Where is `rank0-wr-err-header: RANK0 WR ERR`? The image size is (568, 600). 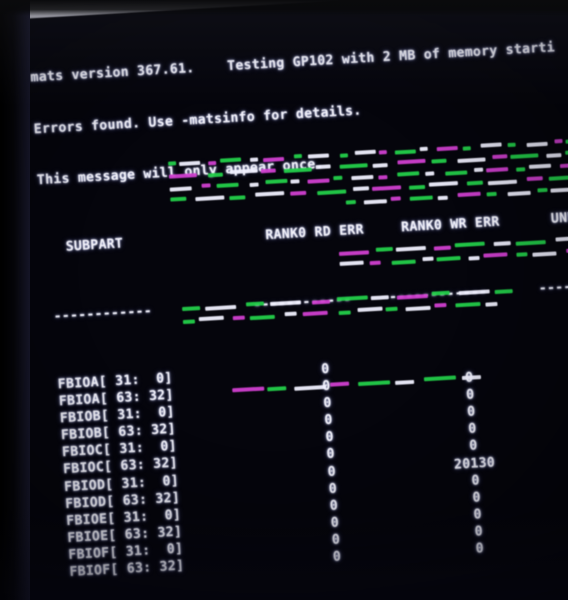 rank0-wr-err-header: RANK0 WR ERR is located at coordinates (450, 225).